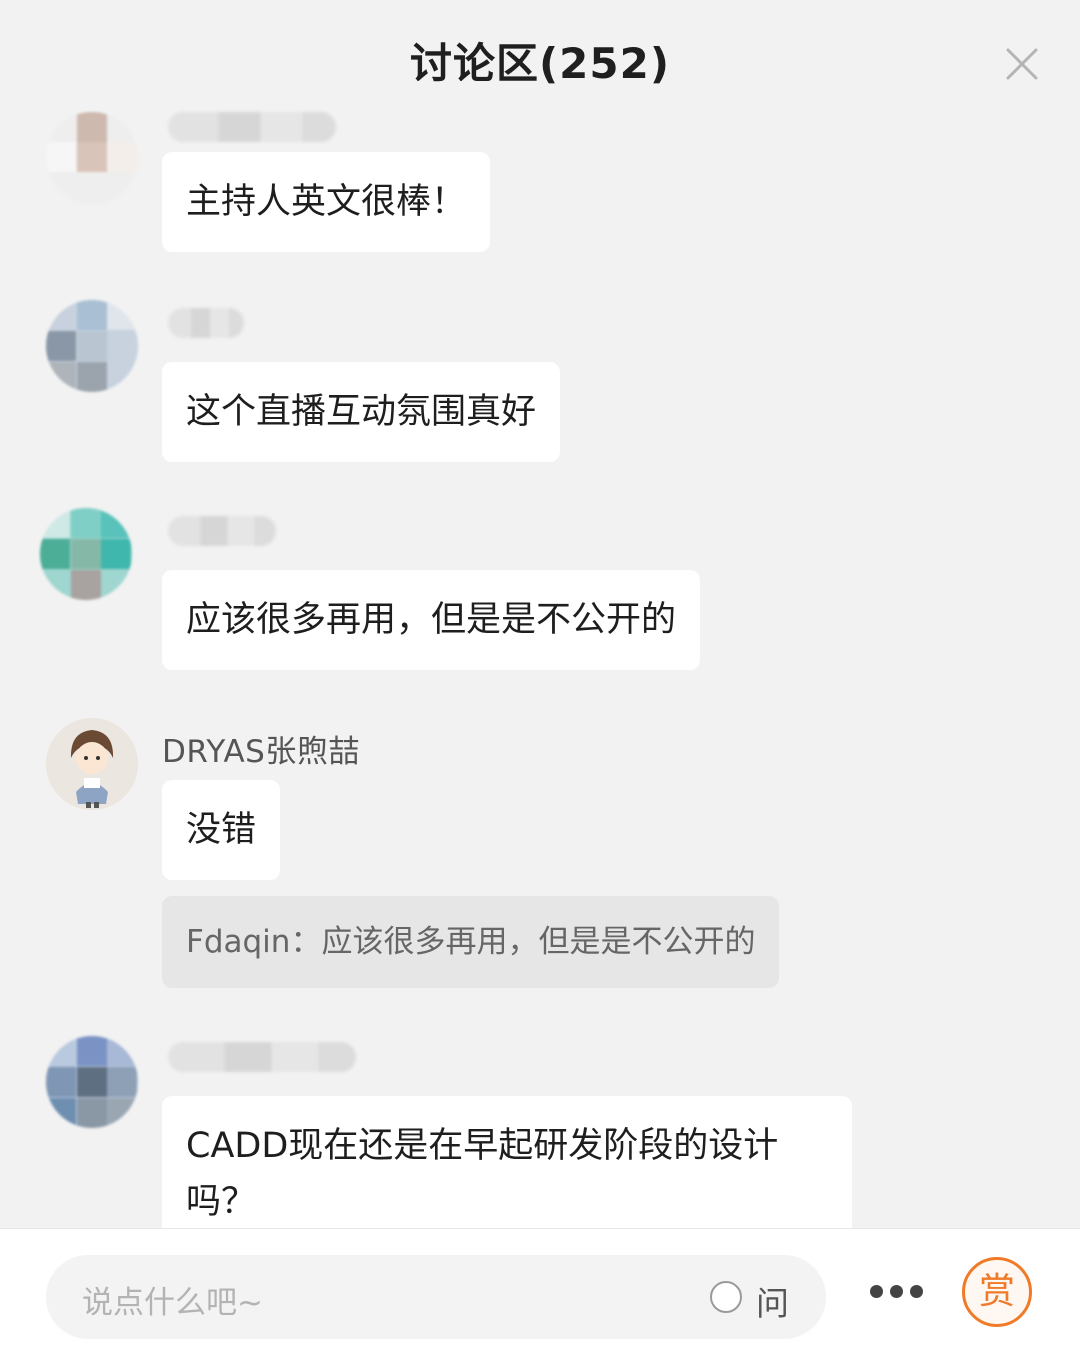  I want to click on avatar-illustration, so click(92, 764).